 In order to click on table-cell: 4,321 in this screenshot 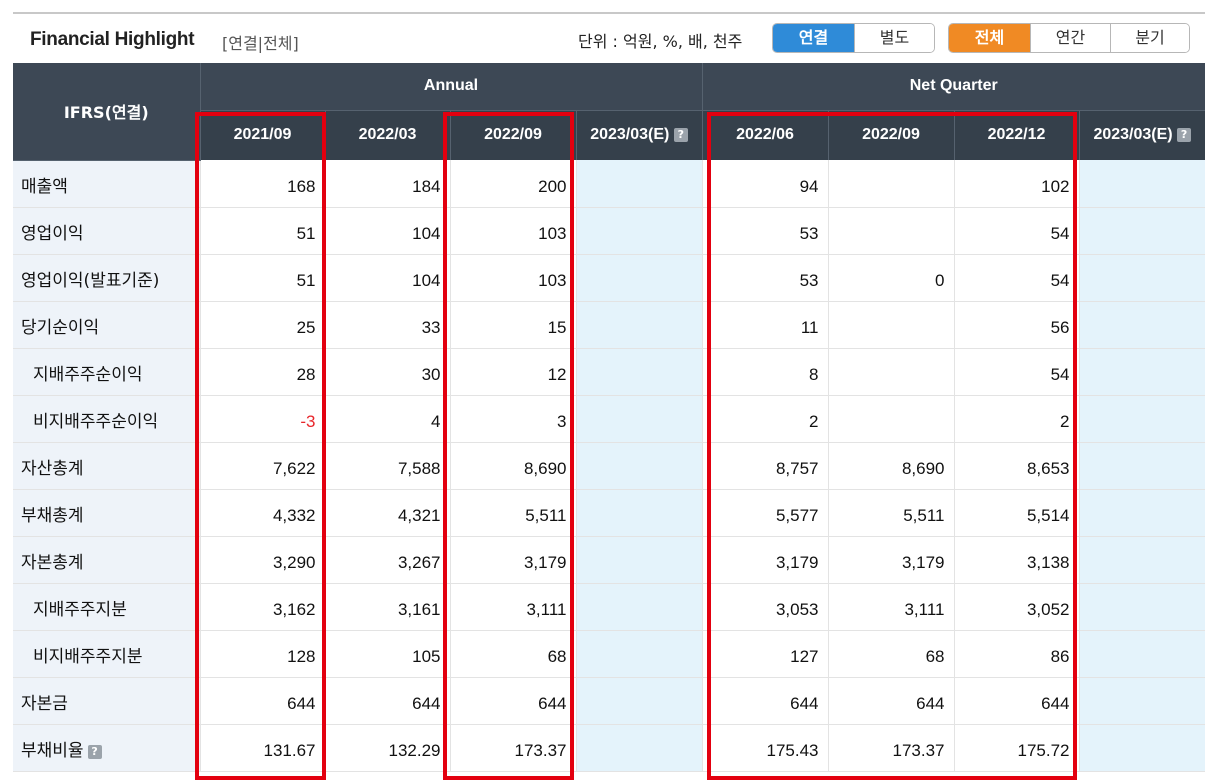, I will do `click(387, 513)`.